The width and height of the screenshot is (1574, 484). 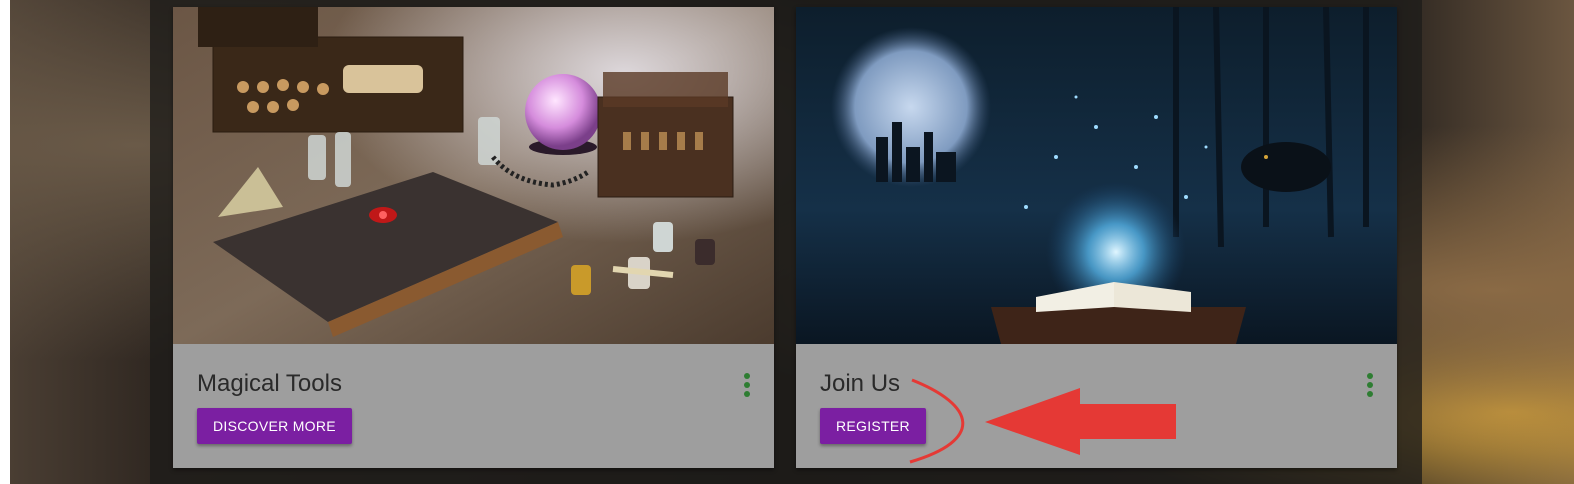 I want to click on discover-more-button: DISCOVER MORE, so click(x=274, y=426).